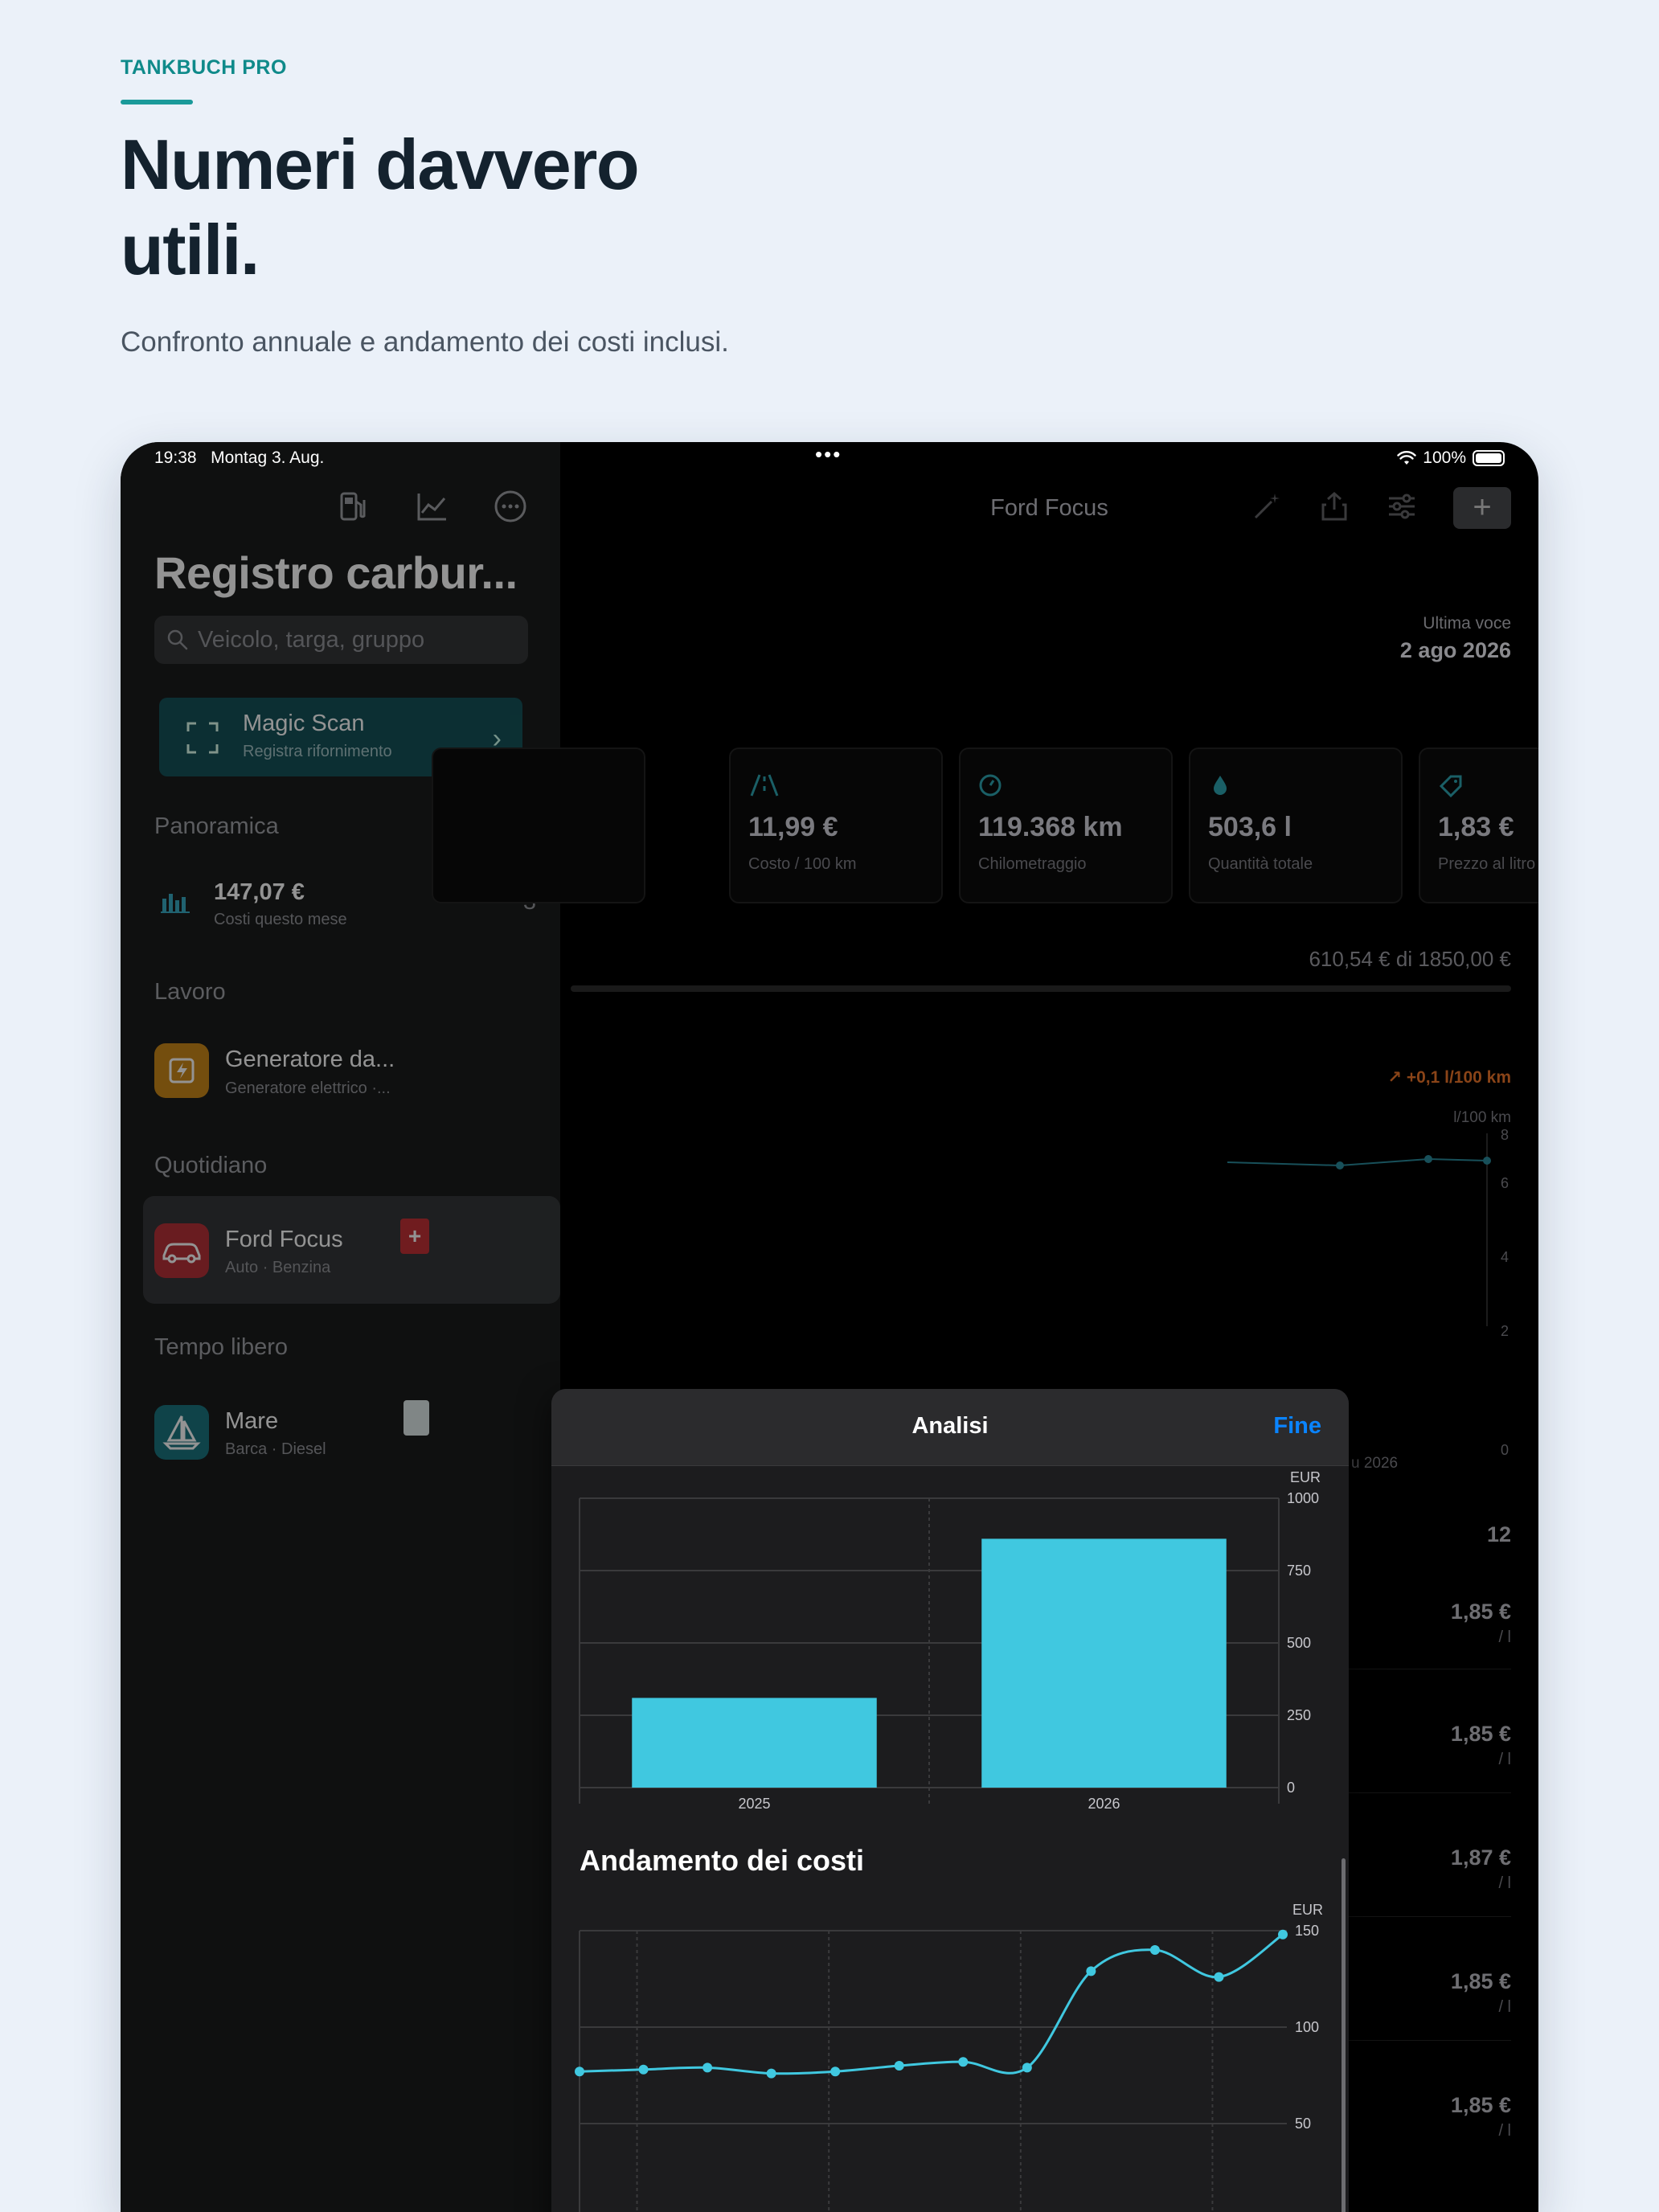 Image resolution: width=1659 pixels, height=2212 pixels. Describe the element at coordinates (157, 102) in the screenshot. I see `eyebrow-rule` at that location.